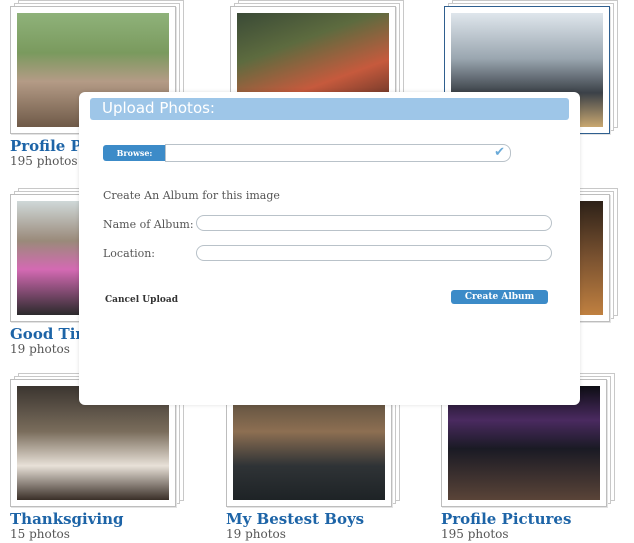 Image resolution: width=634 pixels, height=543 pixels. What do you see at coordinates (499, 152) in the screenshot?
I see `check-icon: ✔` at bounding box center [499, 152].